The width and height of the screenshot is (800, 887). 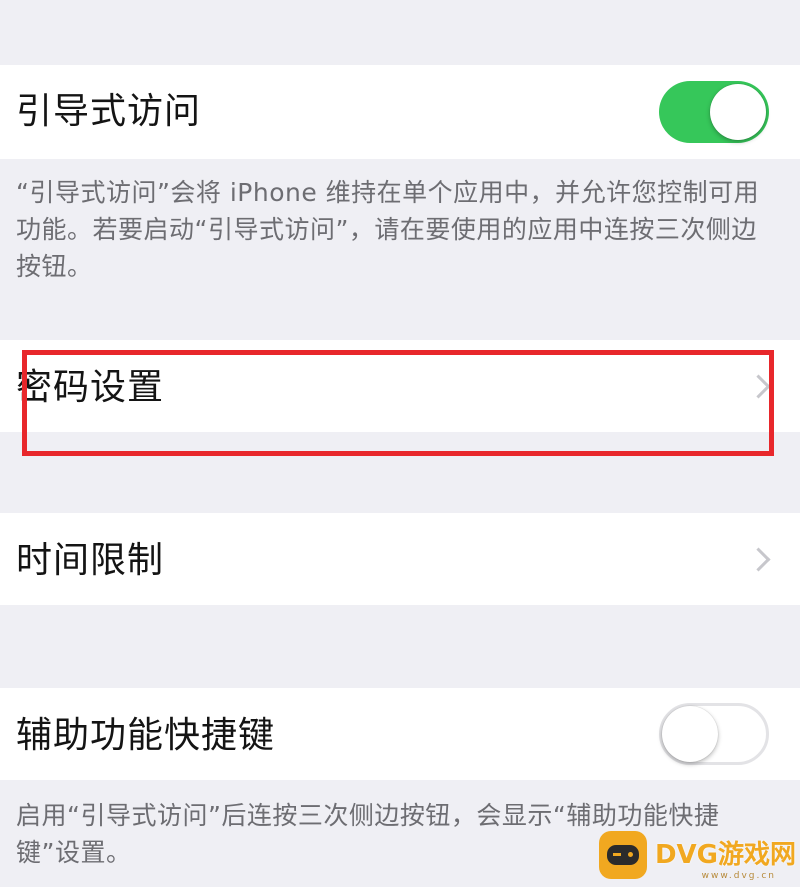 What do you see at coordinates (400, 386) in the screenshot?
I see `passcode-settings-cell: 密码设置` at bounding box center [400, 386].